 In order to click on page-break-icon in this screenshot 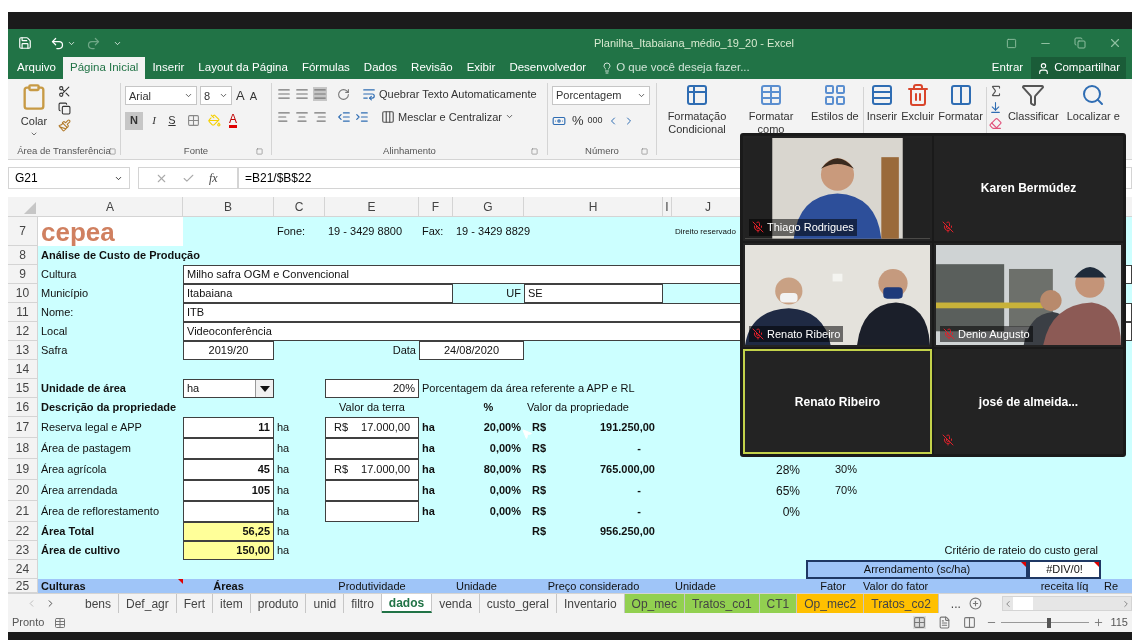, I will do `click(970, 622)`.